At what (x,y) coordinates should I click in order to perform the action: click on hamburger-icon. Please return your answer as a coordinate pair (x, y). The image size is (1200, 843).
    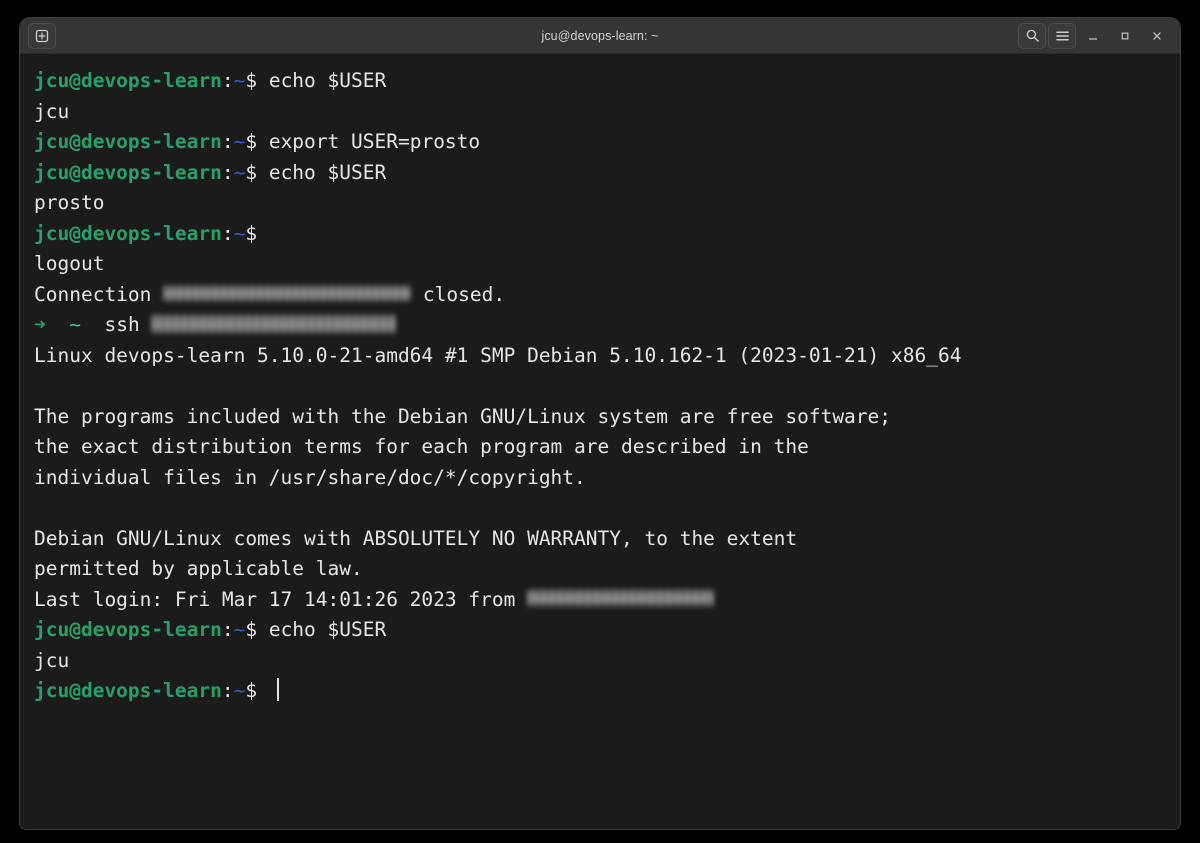
    Looking at the image, I should click on (1062, 35).